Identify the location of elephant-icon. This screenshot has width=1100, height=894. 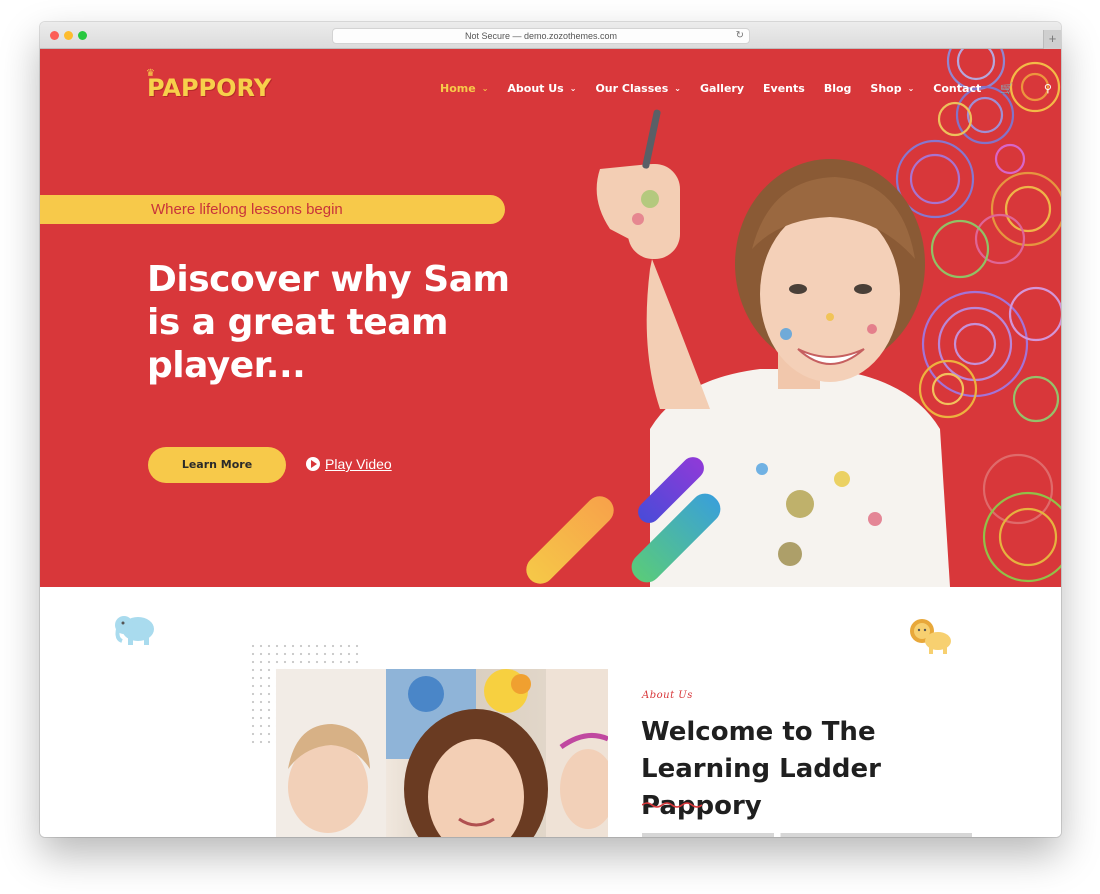
(136, 632).